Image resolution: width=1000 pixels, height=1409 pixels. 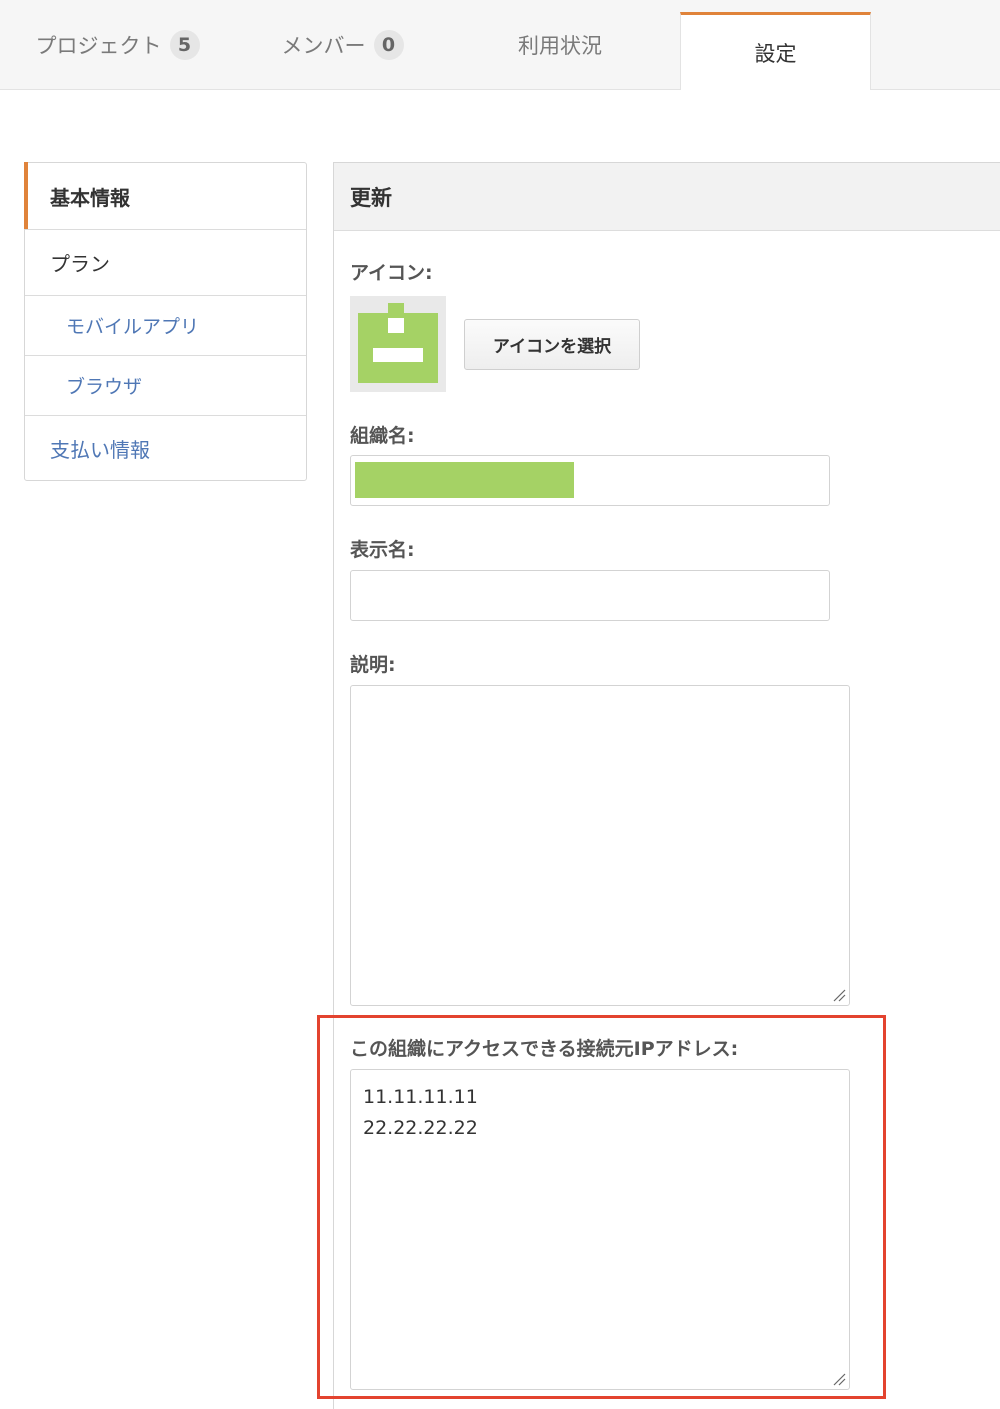 I want to click on description-label: 説明:, so click(x=373, y=665).